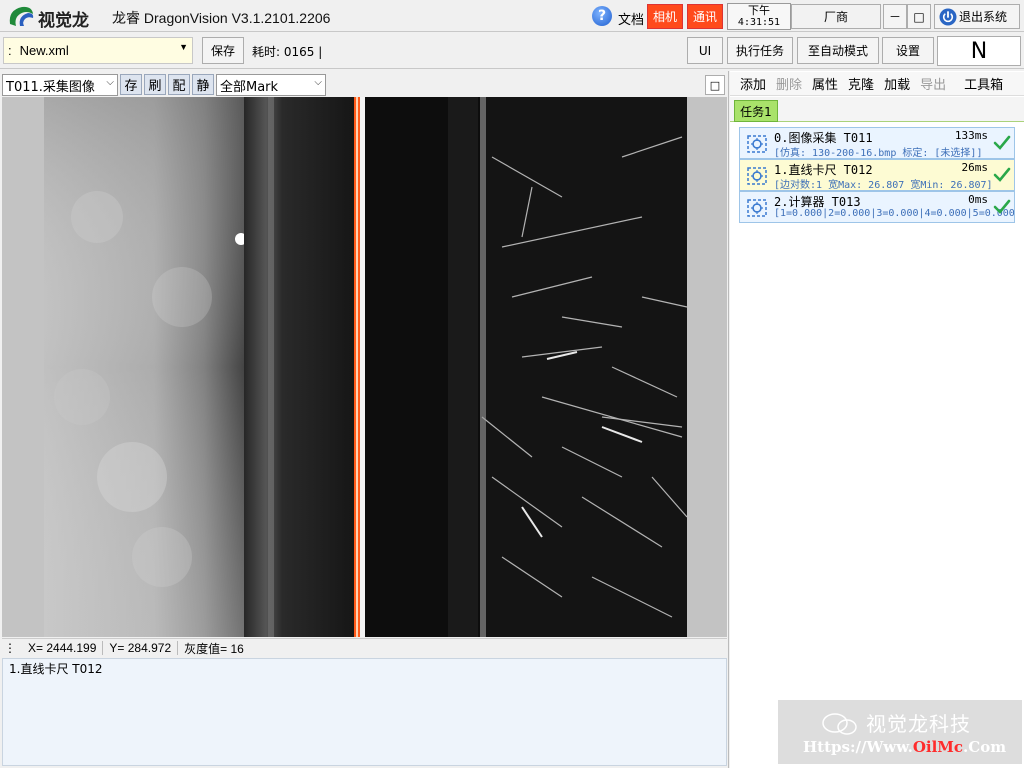 This screenshot has height=768, width=1024. Describe the element at coordinates (98, 50) in the screenshot. I see `project-file-select: : New.xml ▼` at that location.